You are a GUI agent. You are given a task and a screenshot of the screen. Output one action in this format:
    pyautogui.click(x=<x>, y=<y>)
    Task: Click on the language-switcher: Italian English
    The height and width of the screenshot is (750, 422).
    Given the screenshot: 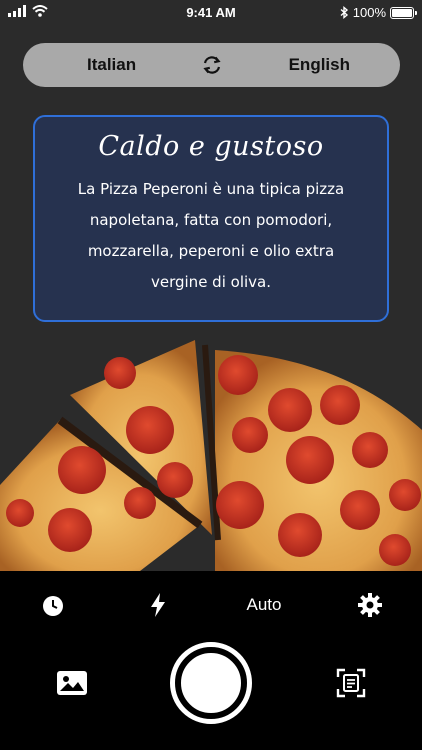 What is the action you would take?
    pyautogui.click(x=211, y=65)
    